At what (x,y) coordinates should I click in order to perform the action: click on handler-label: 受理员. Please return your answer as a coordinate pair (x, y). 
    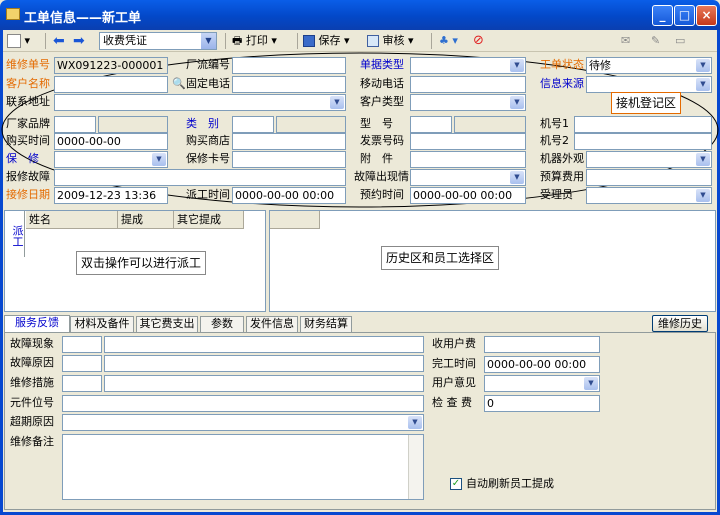
    Looking at the image, I should click on (556, 194).